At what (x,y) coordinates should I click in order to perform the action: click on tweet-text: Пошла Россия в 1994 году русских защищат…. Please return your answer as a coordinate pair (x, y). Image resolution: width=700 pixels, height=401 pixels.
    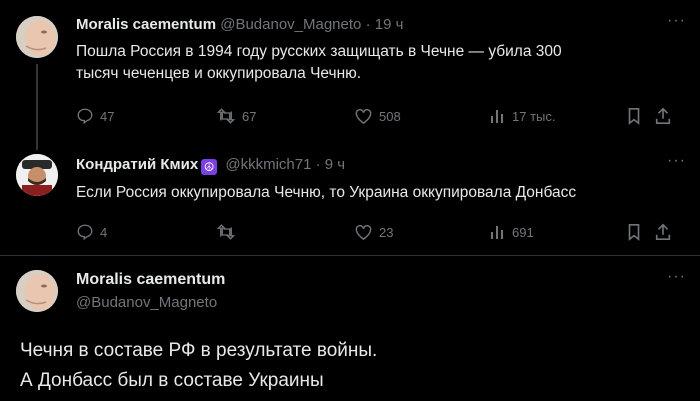
    Looking at the image, I should click on (319, 63).